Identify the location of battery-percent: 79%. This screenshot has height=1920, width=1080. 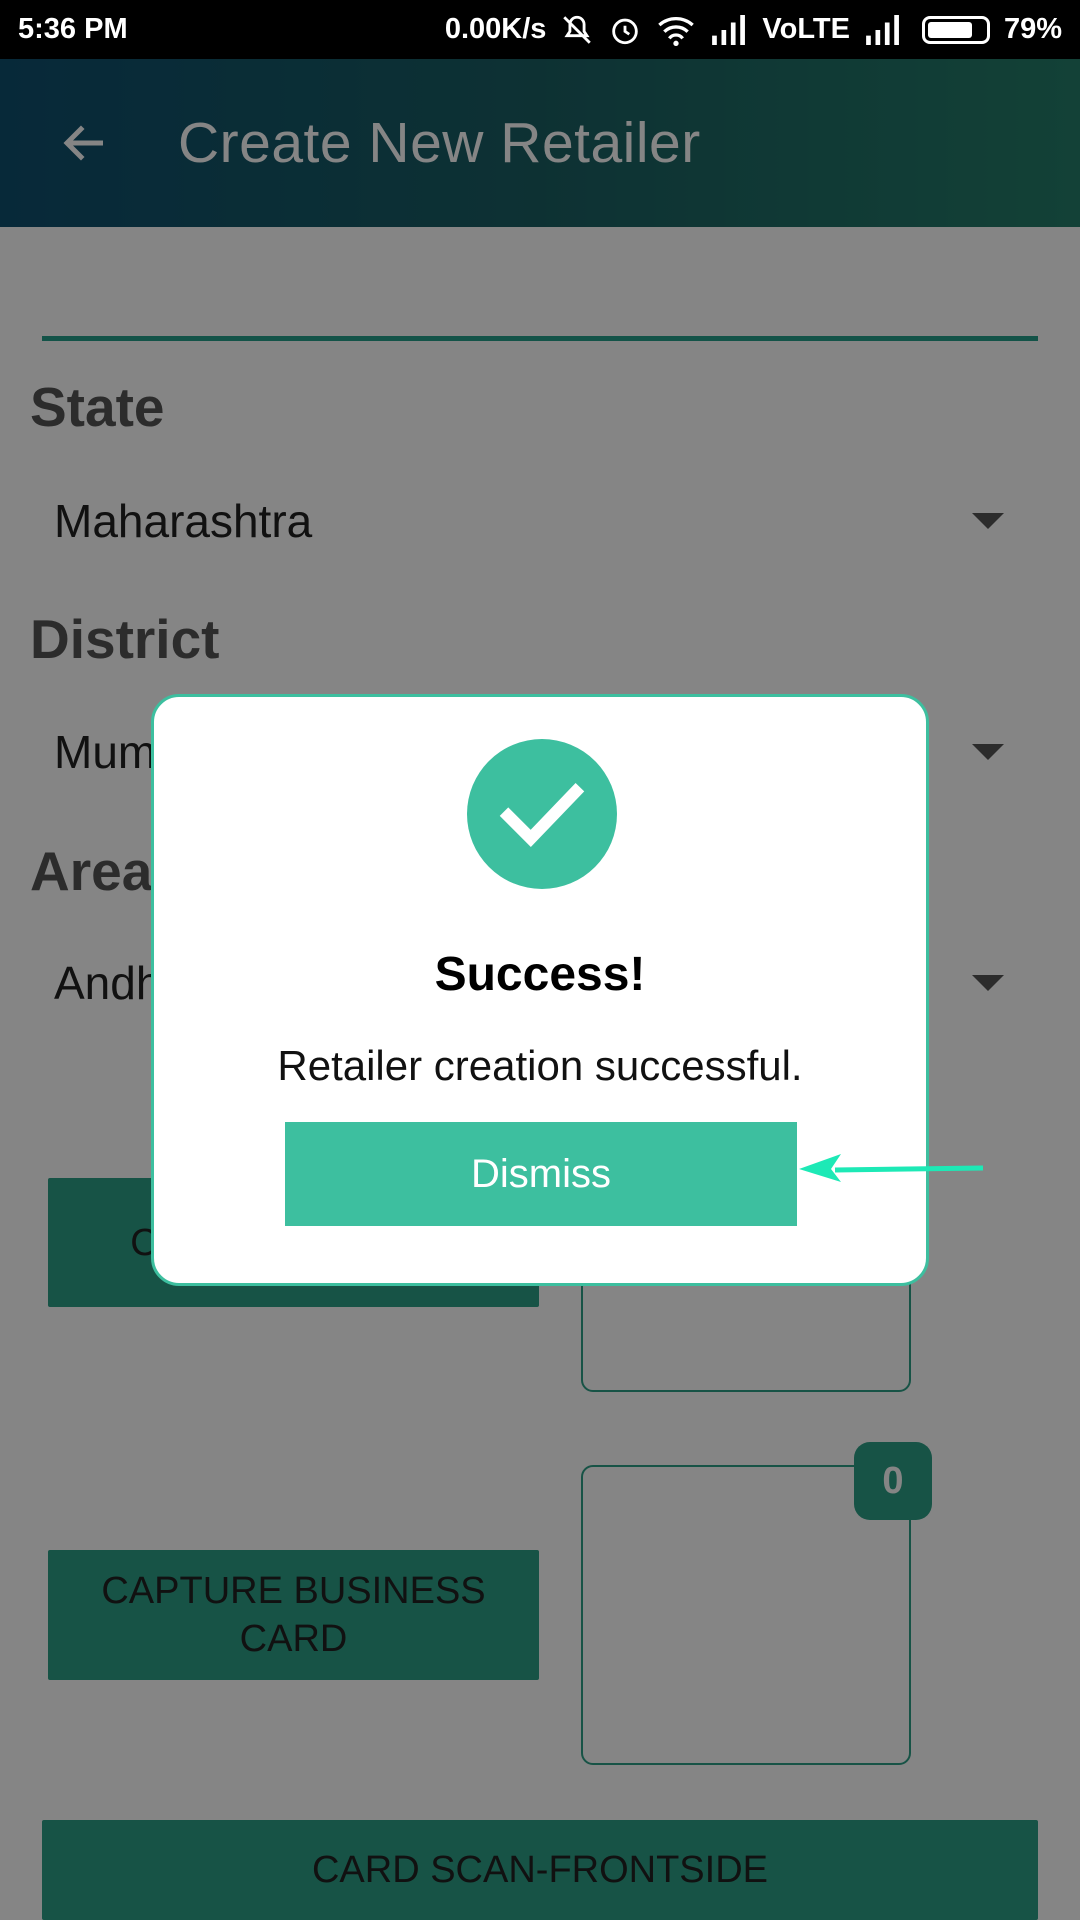
(1032, 29).